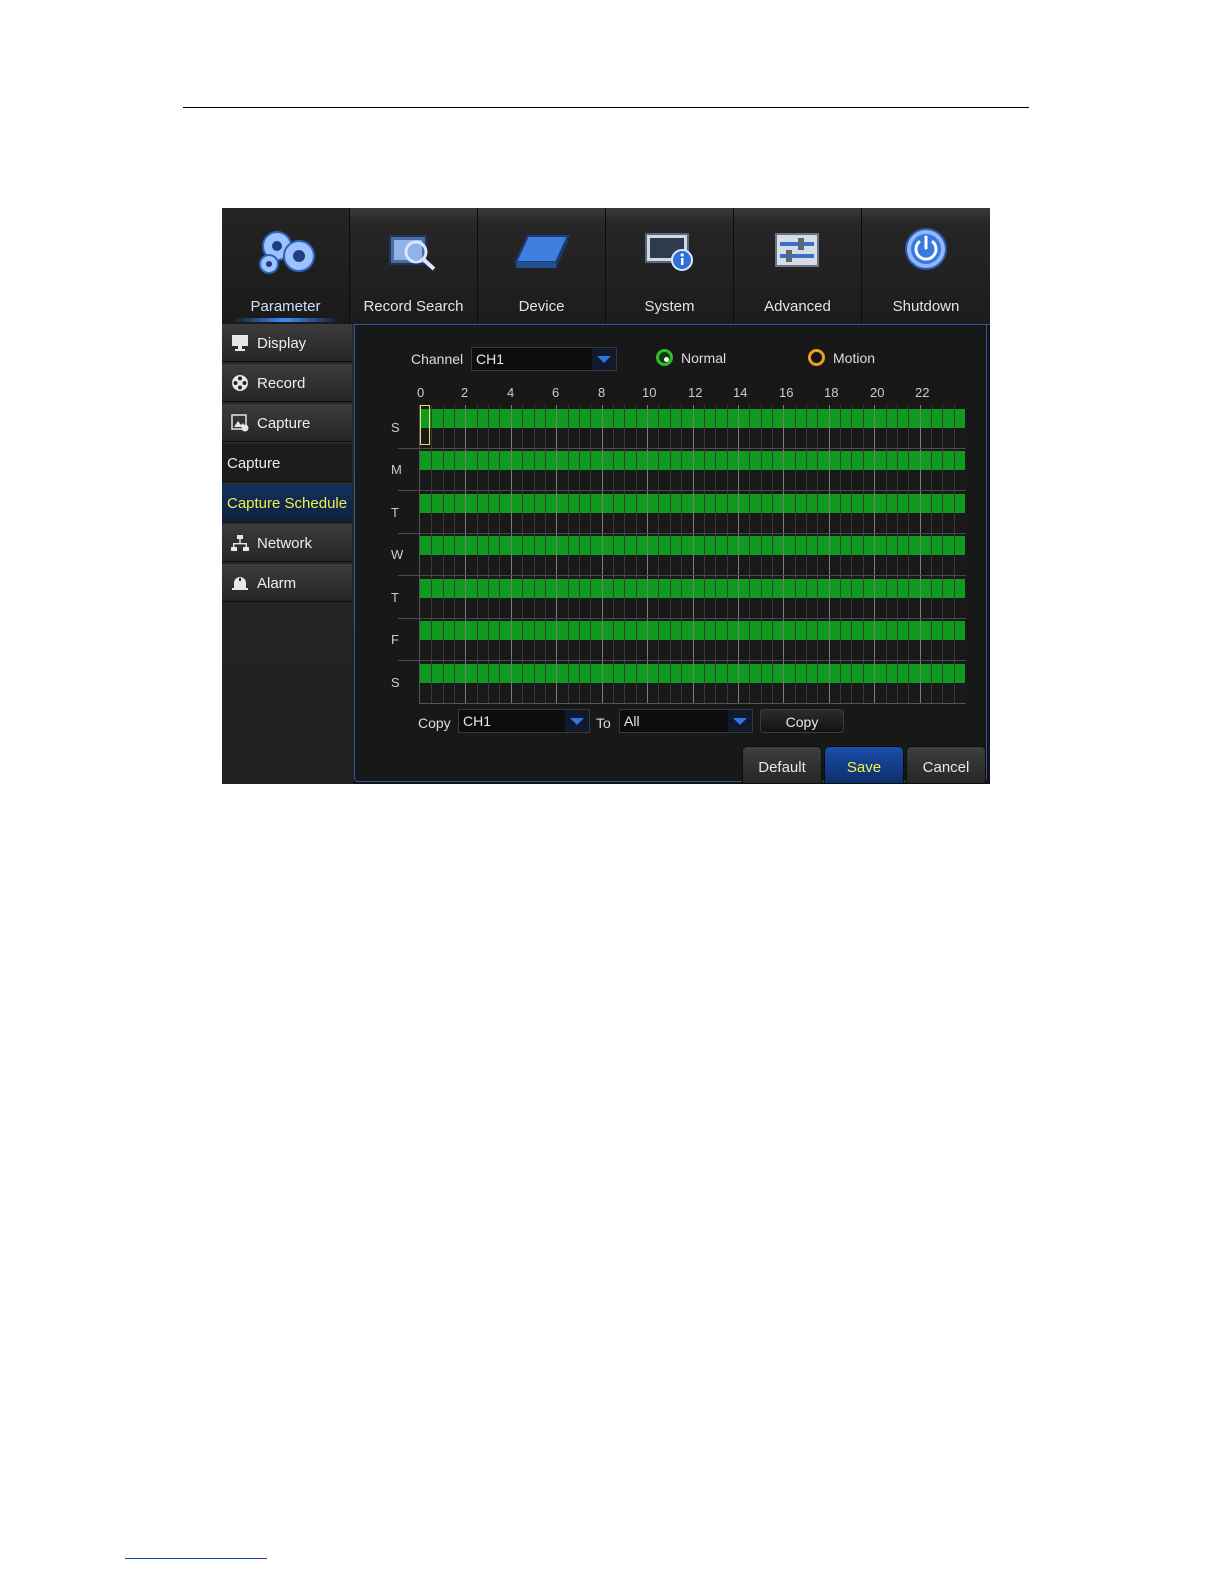  I want to click on day-label: S, so click(395, 682).